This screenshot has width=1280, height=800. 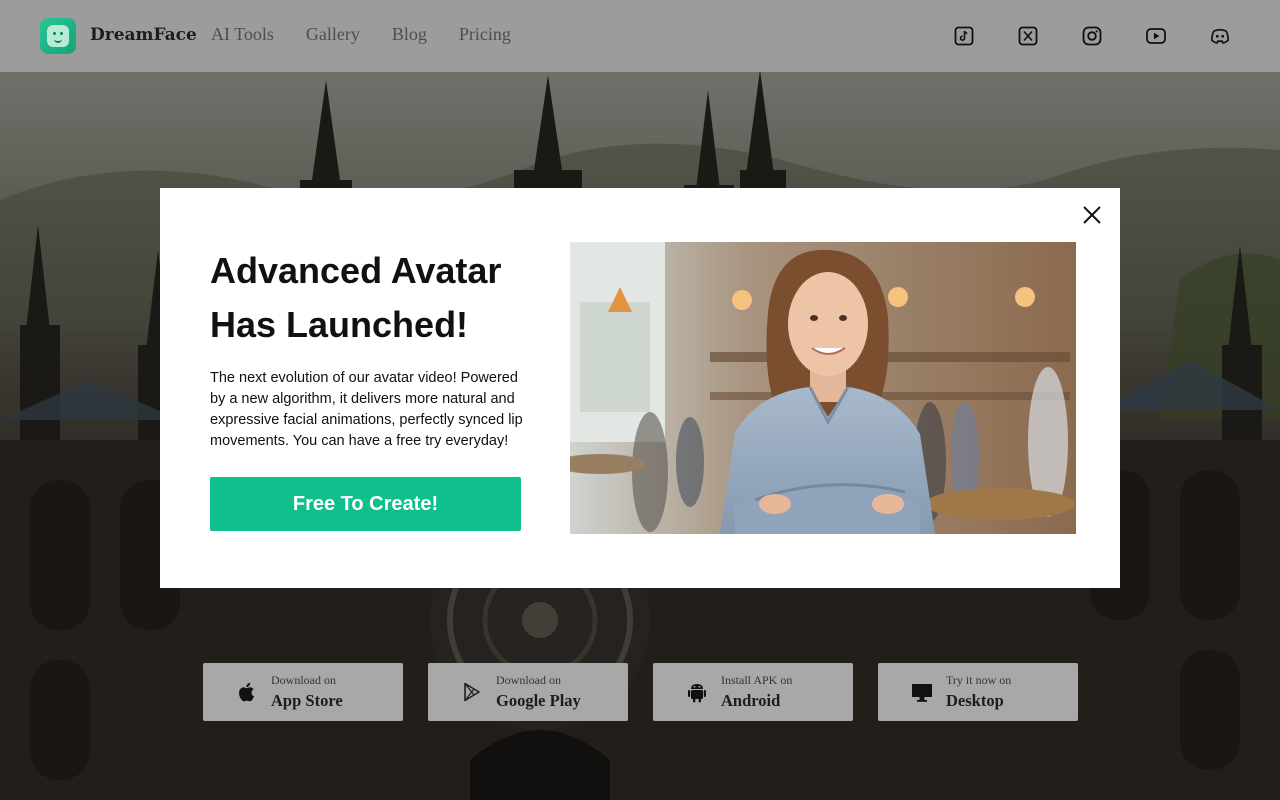 I want to click on nav-link-blog: Blog, so click(x=409, y=34).